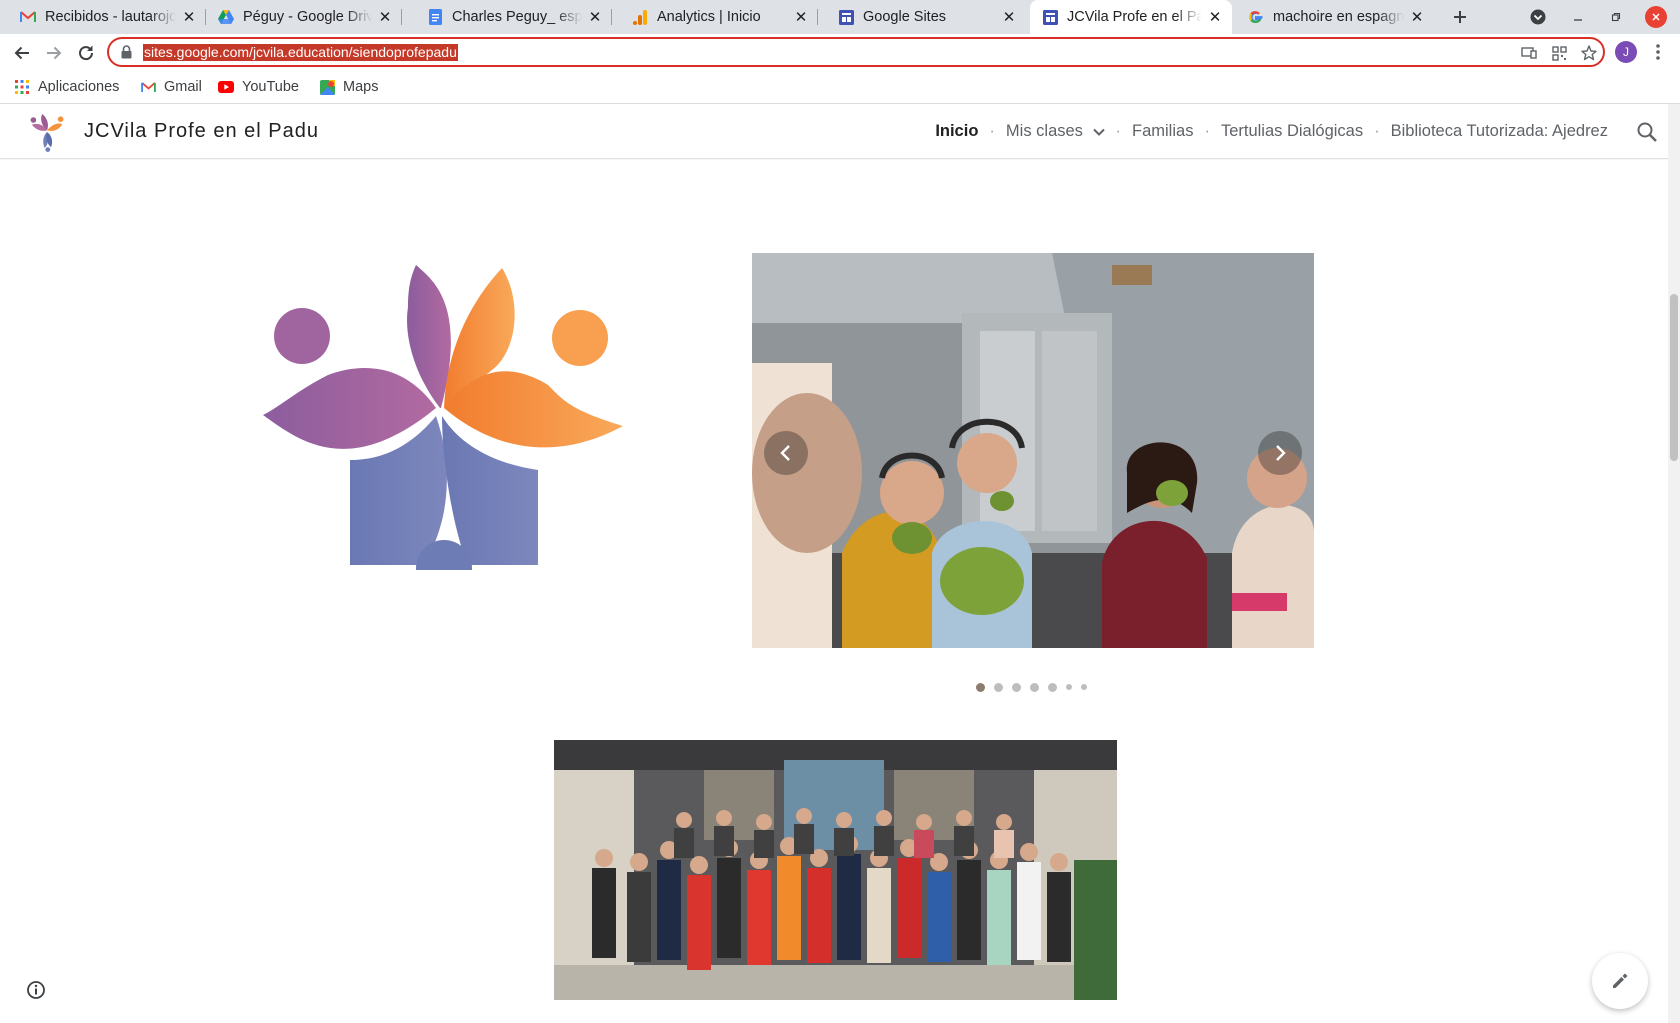 The width and height of the screenshot is (1680, 1023). I want to click on window-close-icon, so click(1656, 17).